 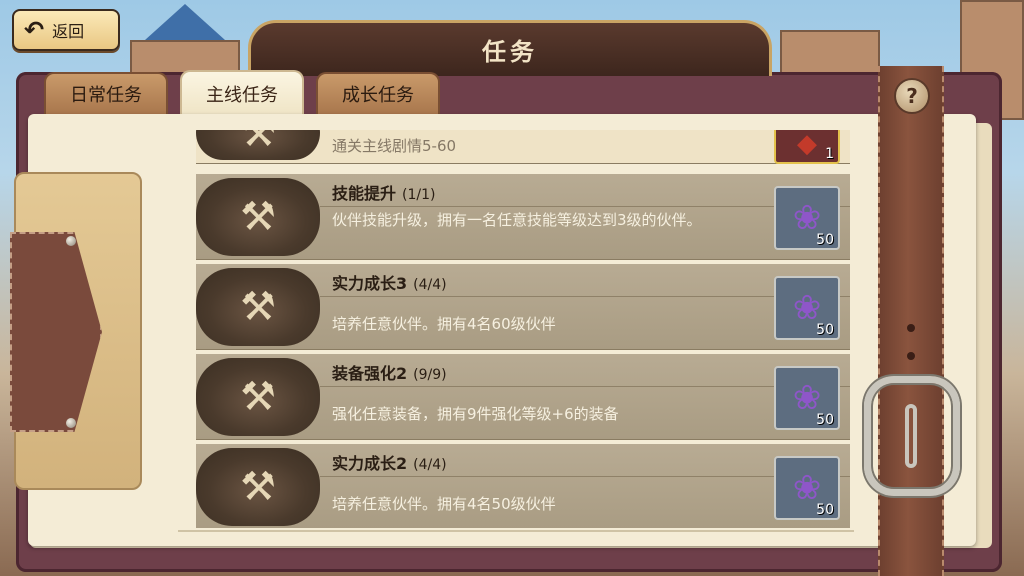 What do you see at coordinates (34, 30) in the screenshot?
I see `back-arrow-icon: ↶` at bounding box center [34, 30].